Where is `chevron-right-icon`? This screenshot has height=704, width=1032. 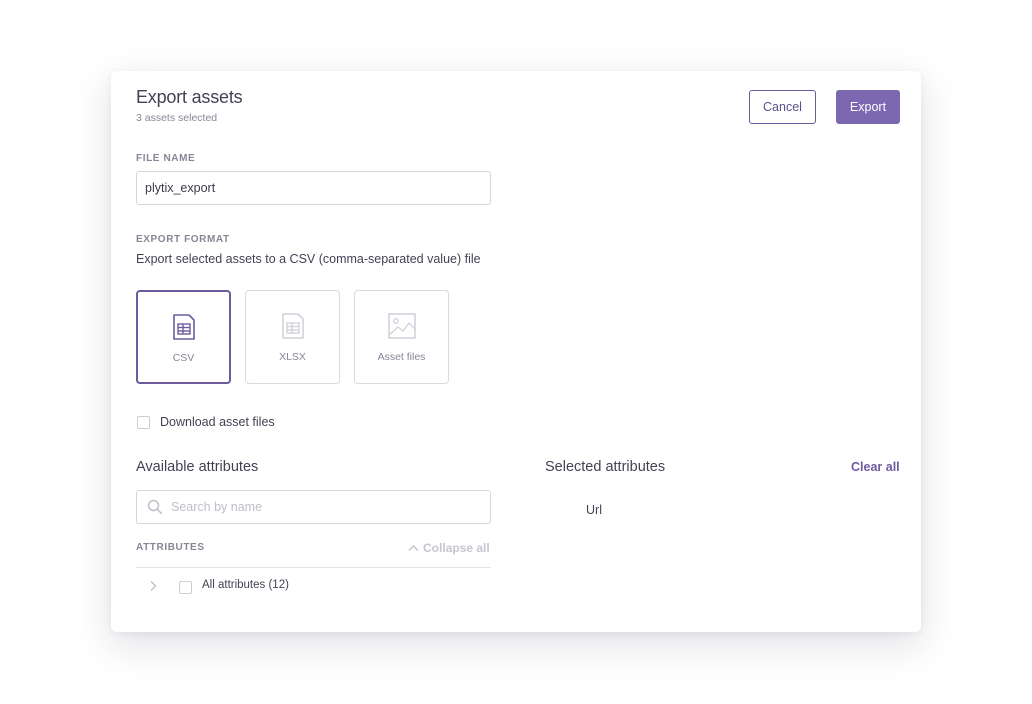 chevron-right-icon is located at coordinates (153, 586).